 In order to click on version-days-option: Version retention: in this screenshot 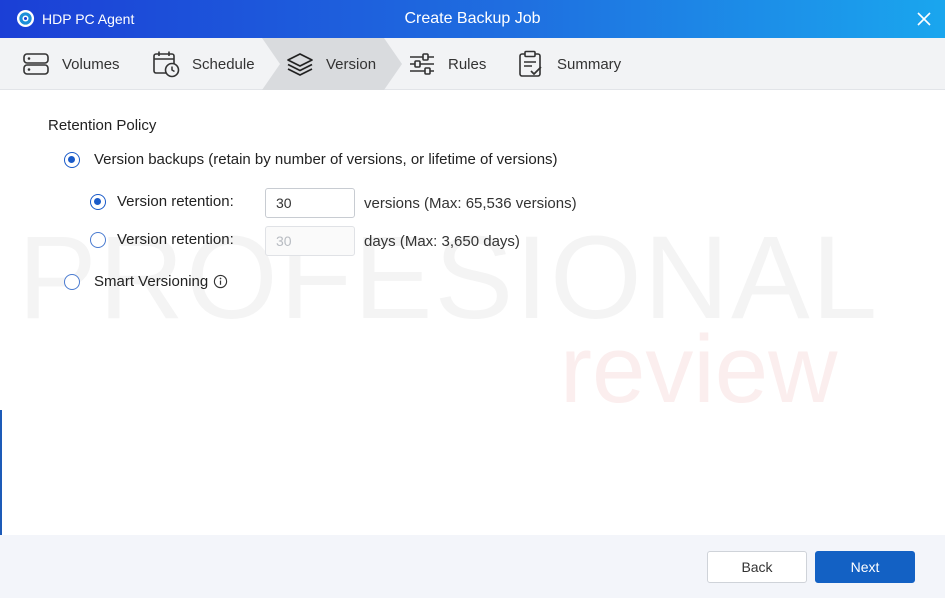, I will do `click(162, 239)`.